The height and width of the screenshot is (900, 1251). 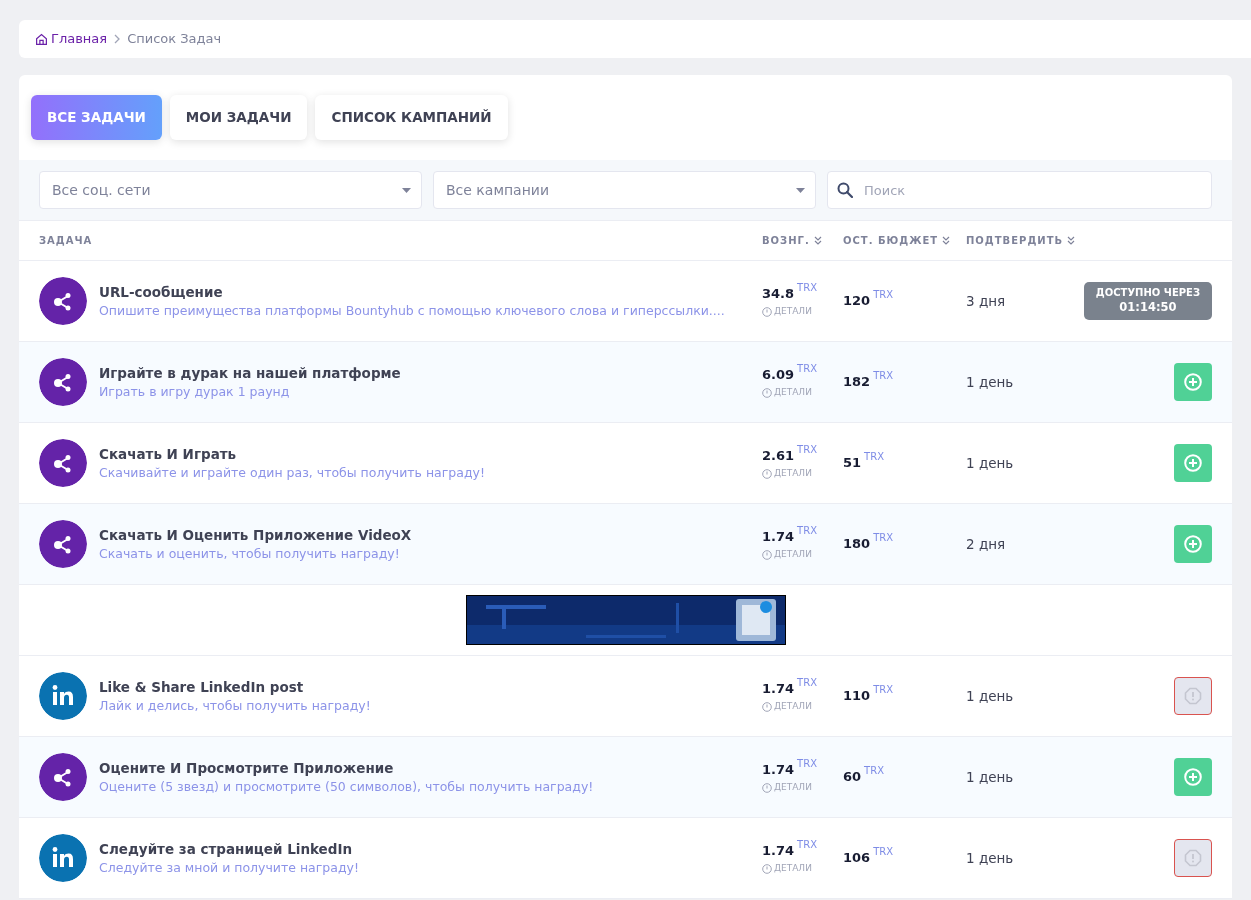 I want to click on task-description: Скачивайте и играйте один раз, чтобы получить награду!, so click(x=292, y=472).